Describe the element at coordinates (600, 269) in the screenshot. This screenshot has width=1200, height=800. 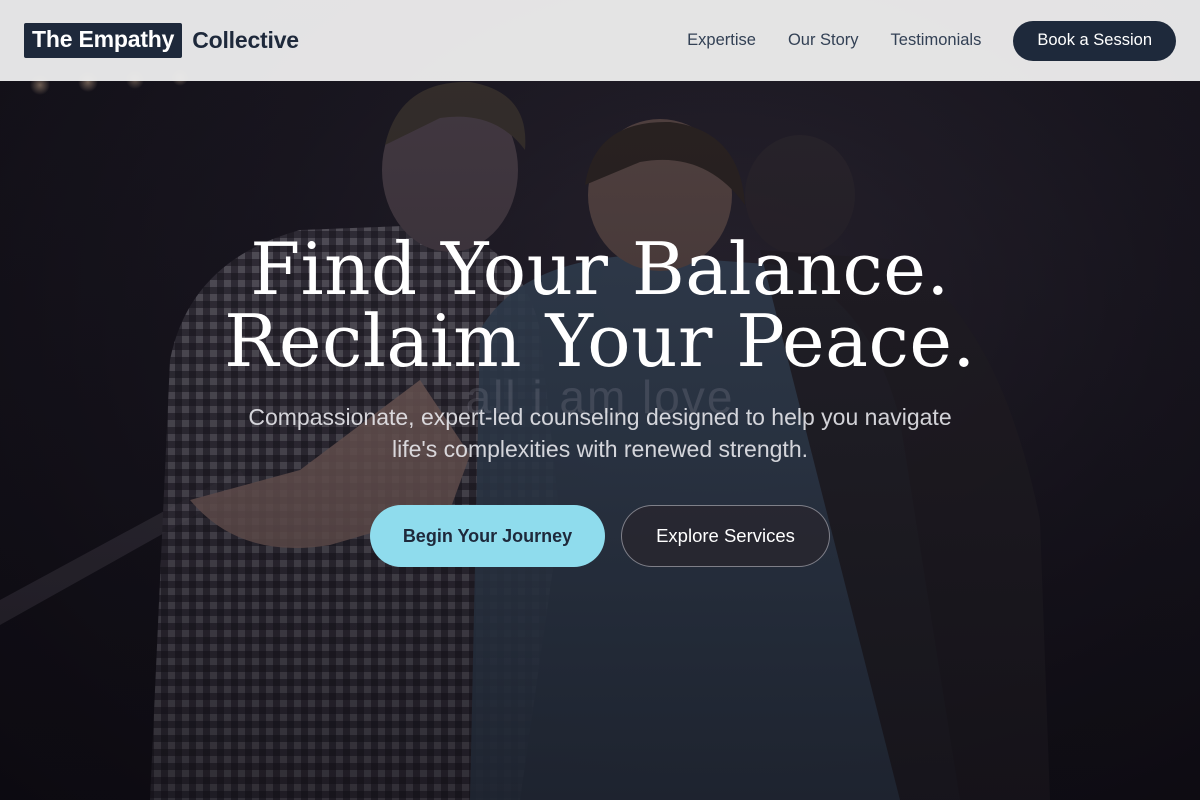
I see `headline-line-1: Find Your Balance.` at that location.